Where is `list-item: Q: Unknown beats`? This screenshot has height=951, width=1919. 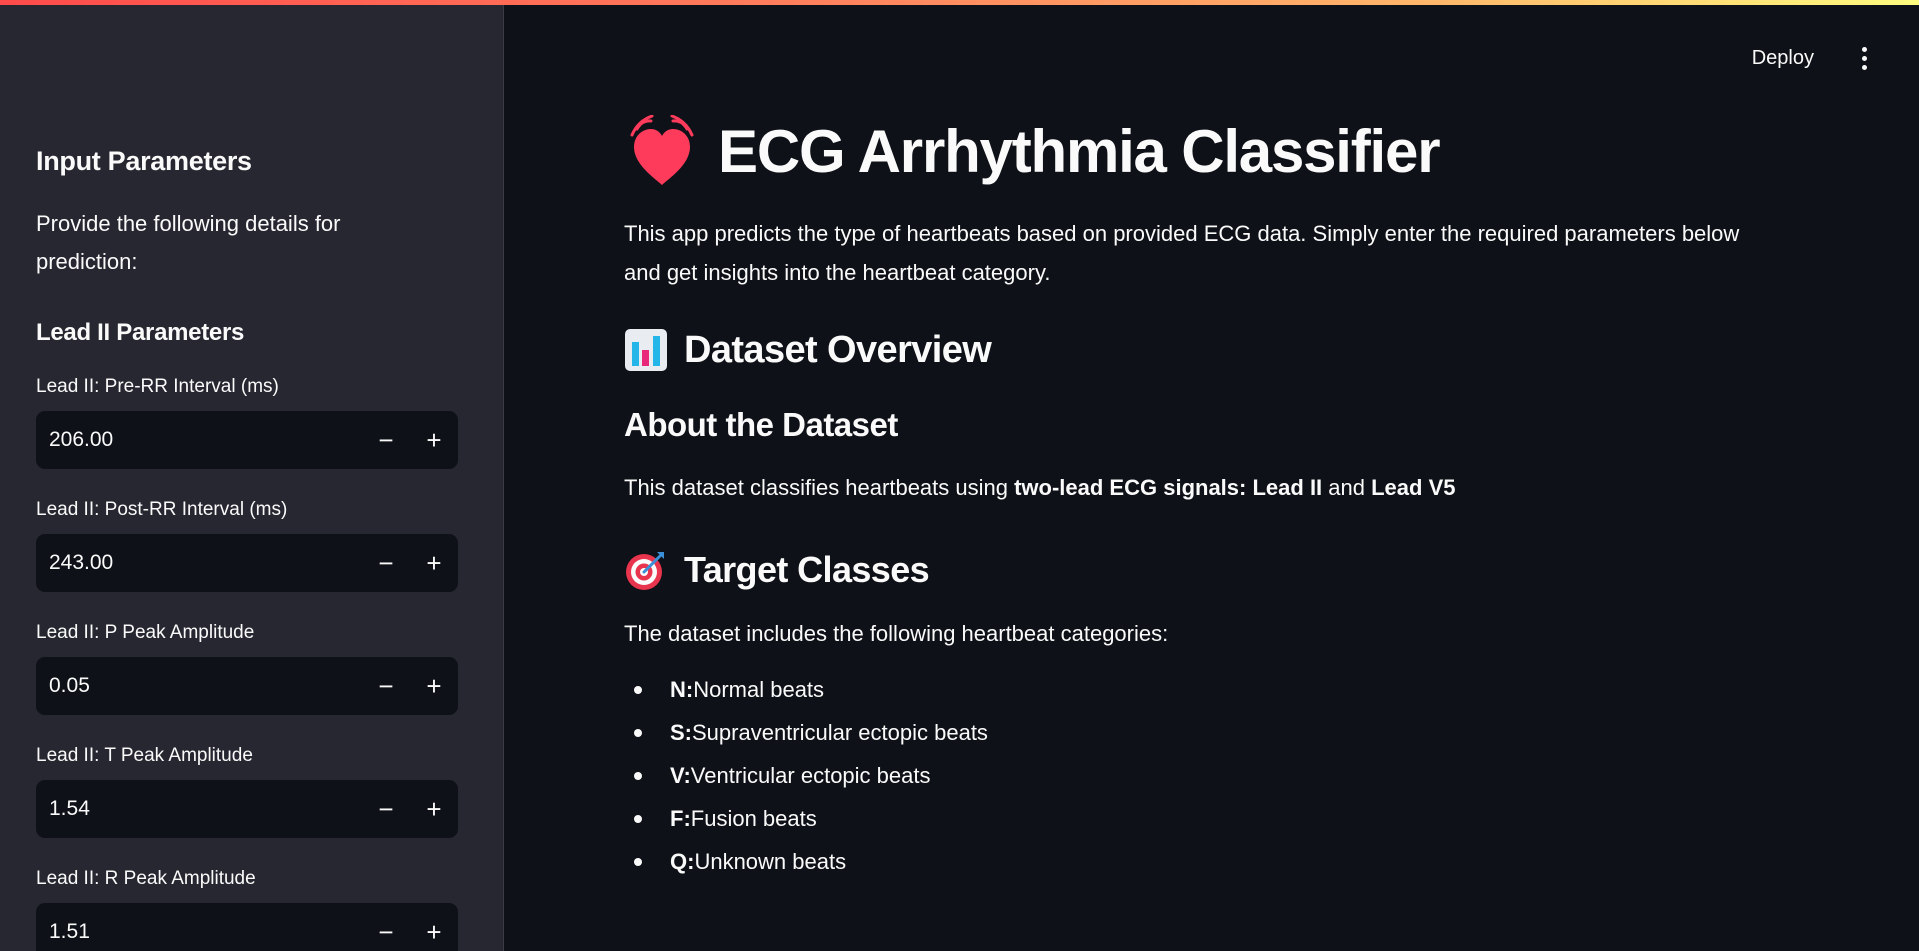
list-item: Q: Unknown beats is located at coordinates (1199, 861).